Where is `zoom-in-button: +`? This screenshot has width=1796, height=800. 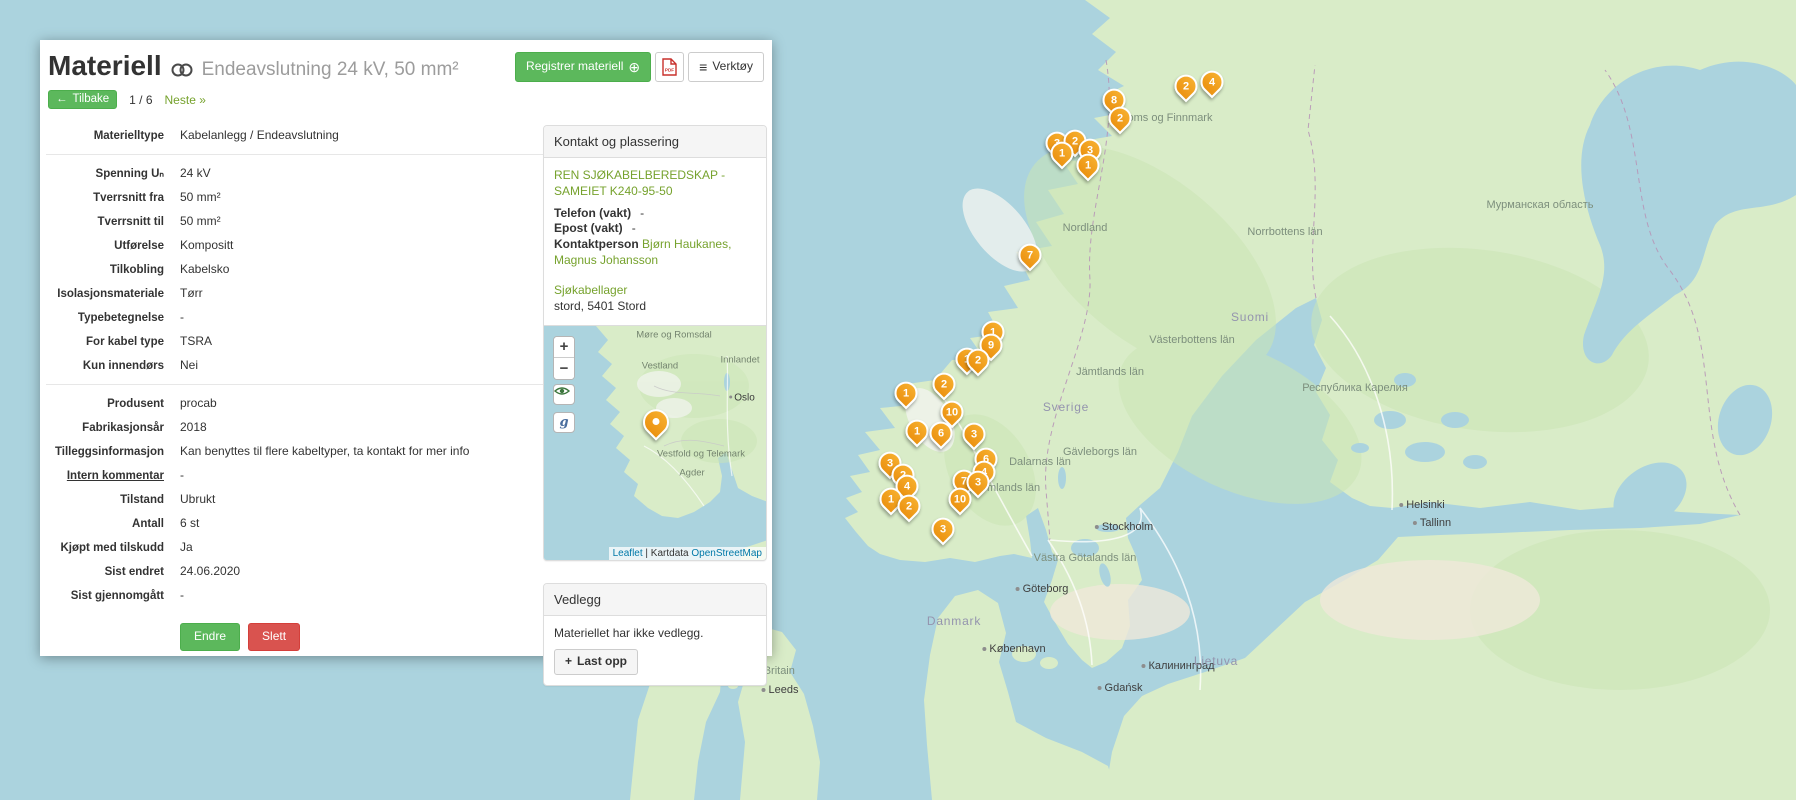 zoom-in-button: + is located at coordinates (564, 347).